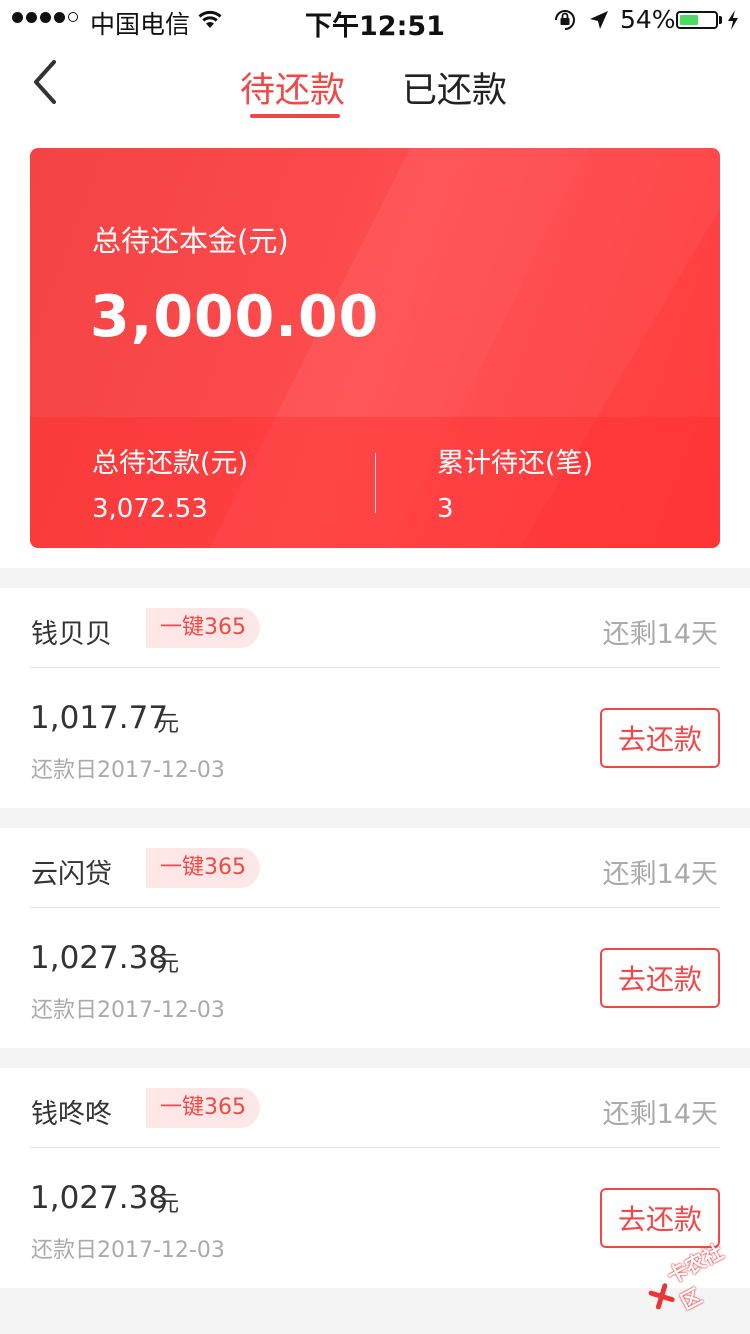 The height and width of the screenshot is (1334, 750). What do you see at coordinates (454, 87) in the screenshot?
I see `tab-repaid: 已还款` at bounding box center [454, 87].